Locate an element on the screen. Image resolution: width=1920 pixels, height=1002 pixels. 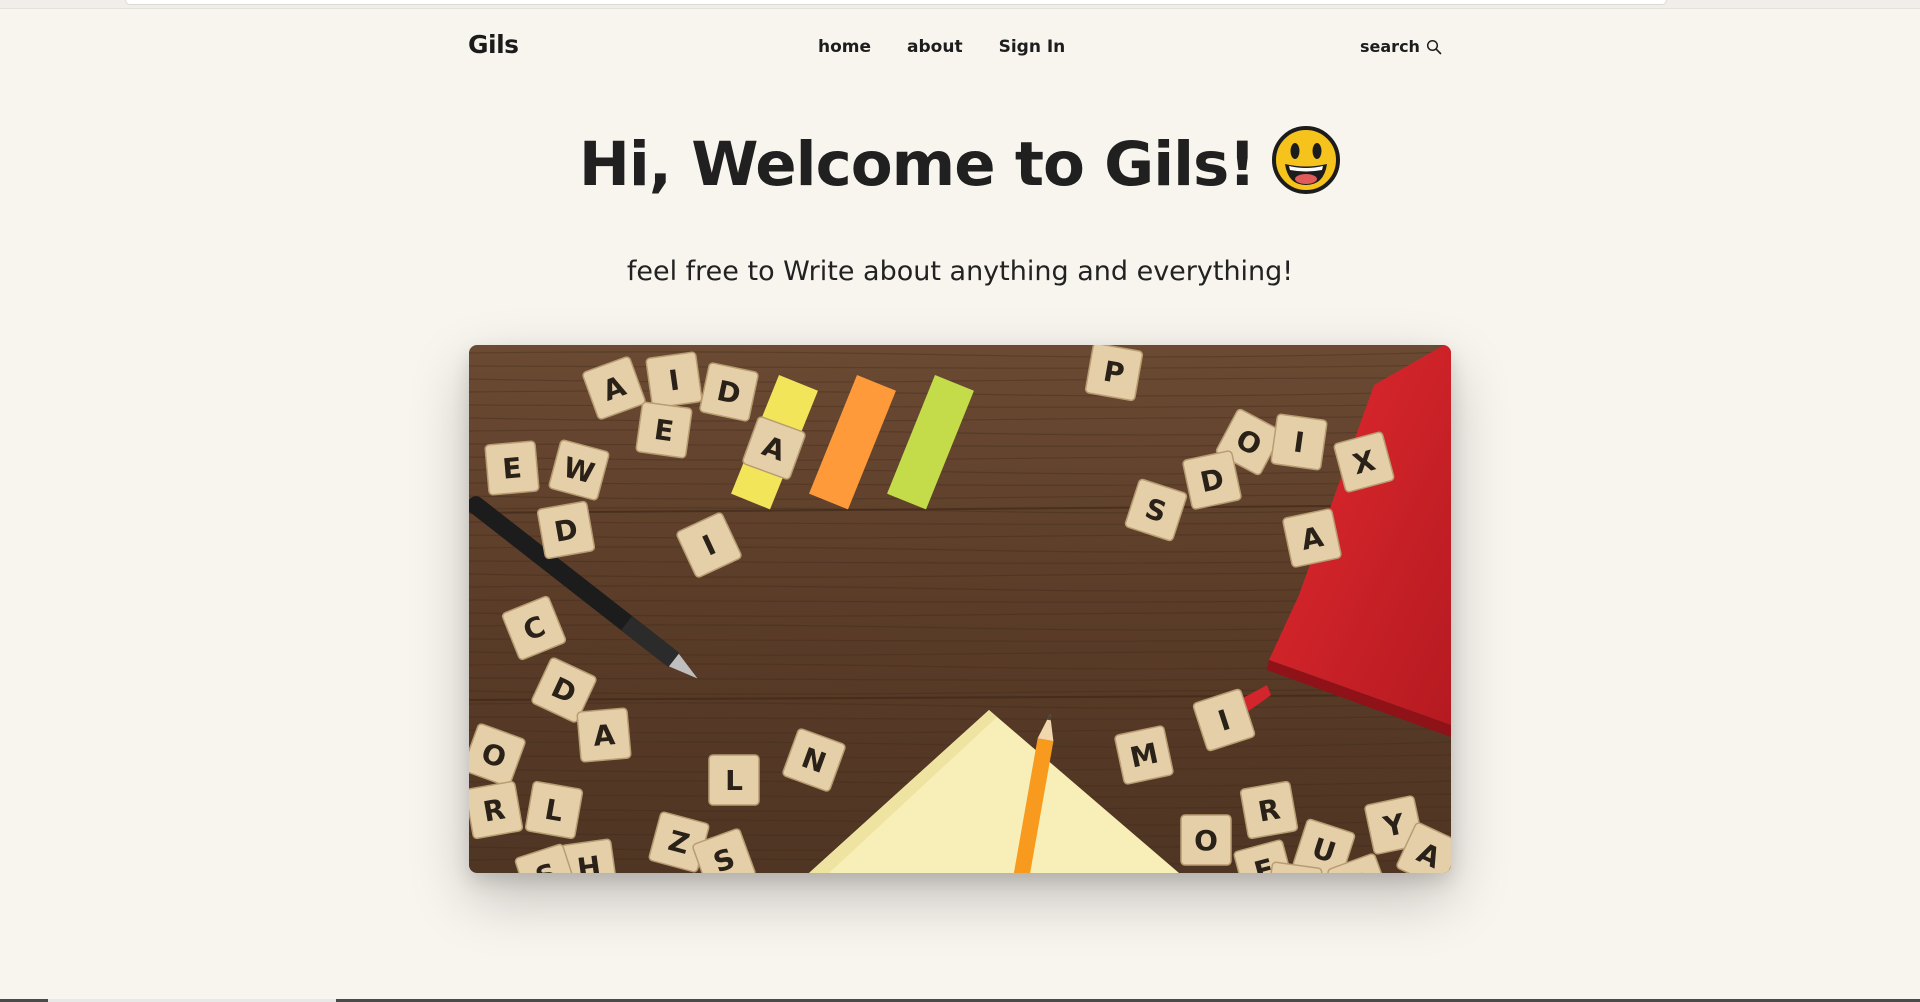
nav-link-home: home is located at coordinates (844, 47).